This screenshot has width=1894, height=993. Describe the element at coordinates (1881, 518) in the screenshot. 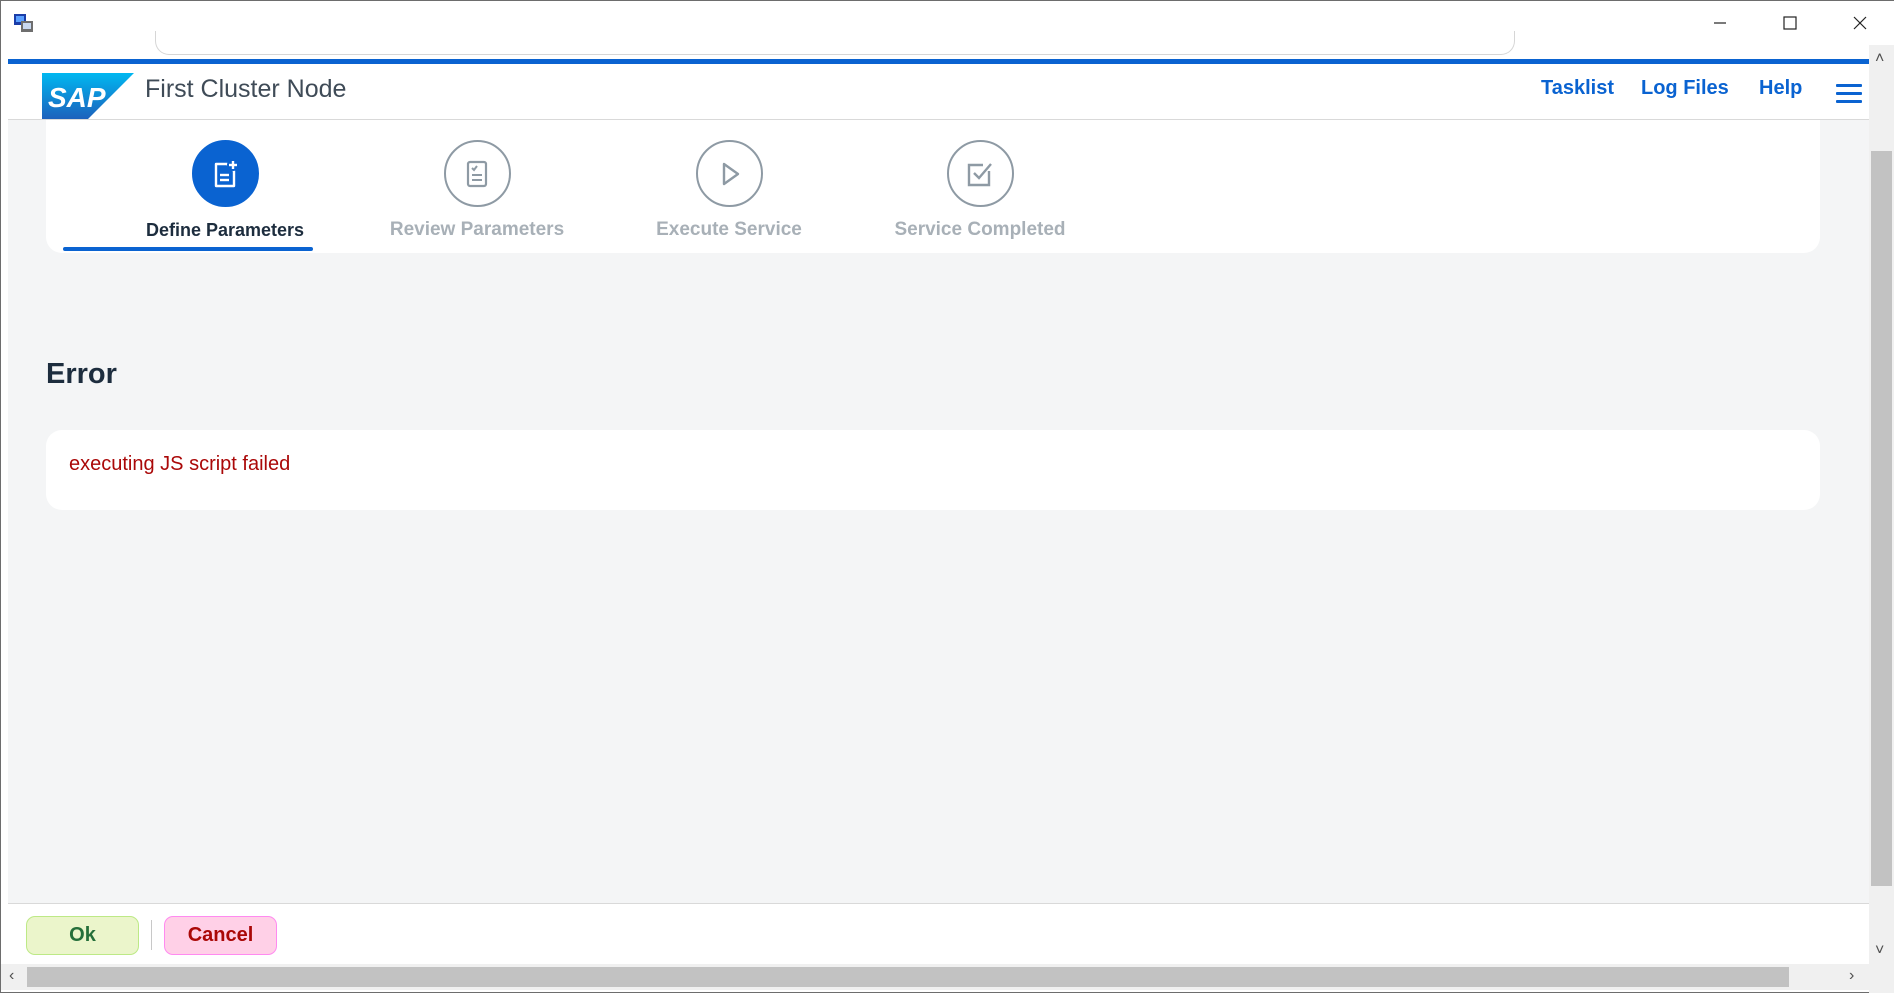

I see `vertical-scroll-thumb` at that location.